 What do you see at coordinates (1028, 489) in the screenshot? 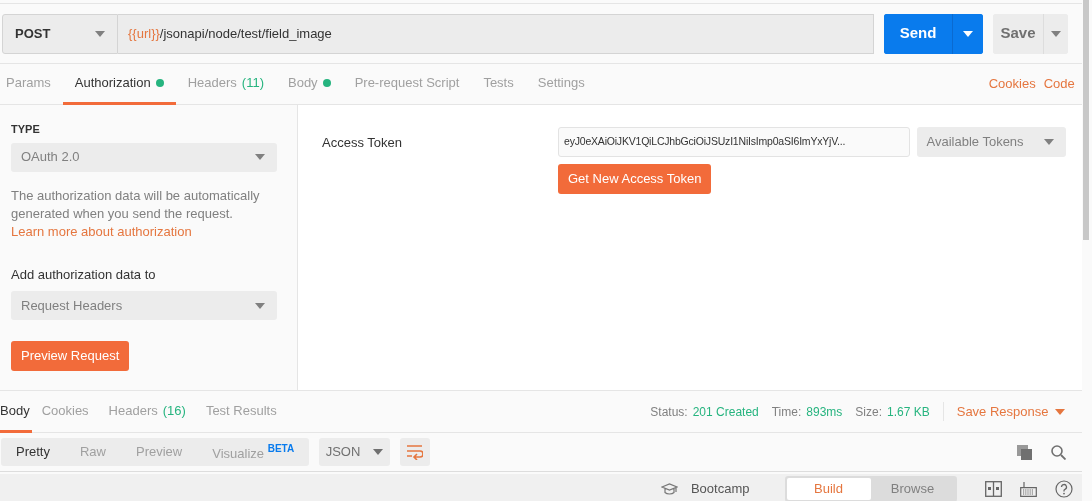
I see `keyboard-icon` at bounding box center [1028, 489].